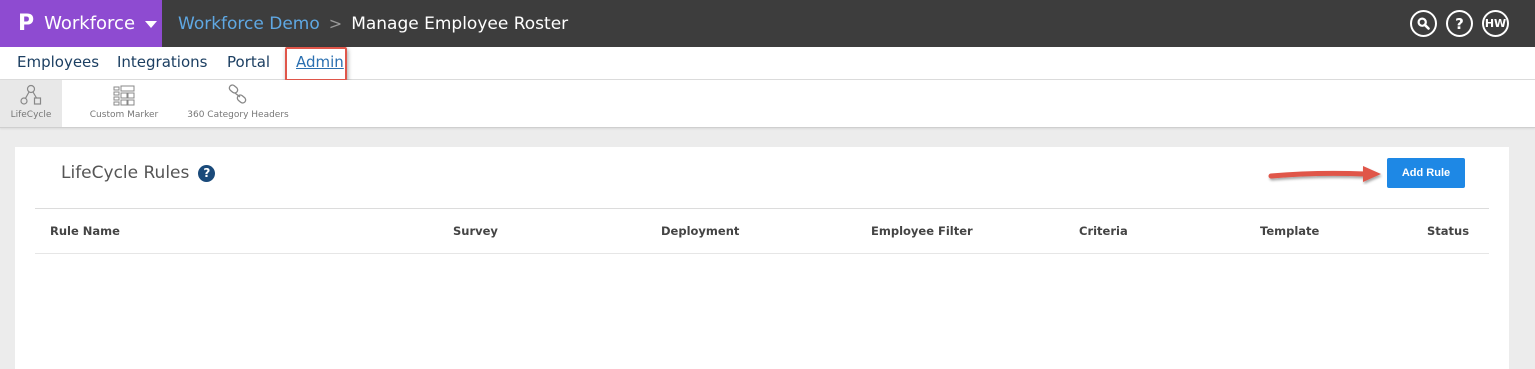 The image size is (1535, 369). Describe the element at coordinates (26, 23) in the screenshot. I see `brand-logo: P` at that location.